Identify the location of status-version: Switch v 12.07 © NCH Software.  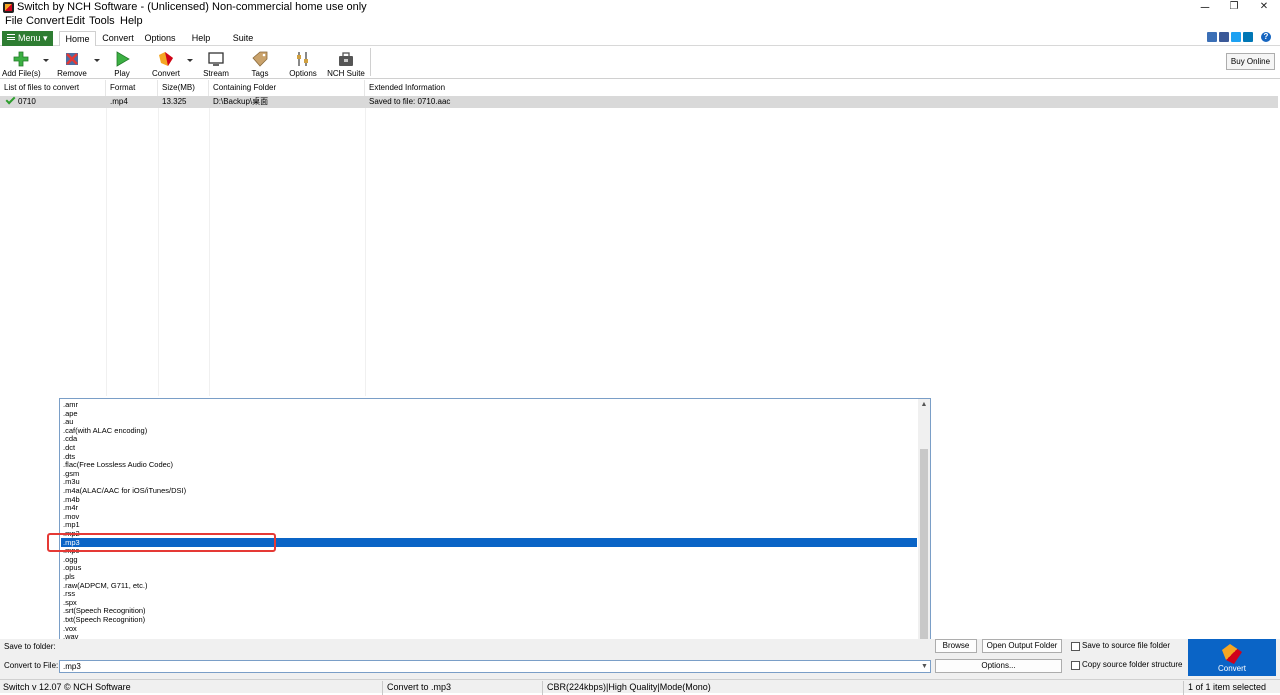
(67, 687).